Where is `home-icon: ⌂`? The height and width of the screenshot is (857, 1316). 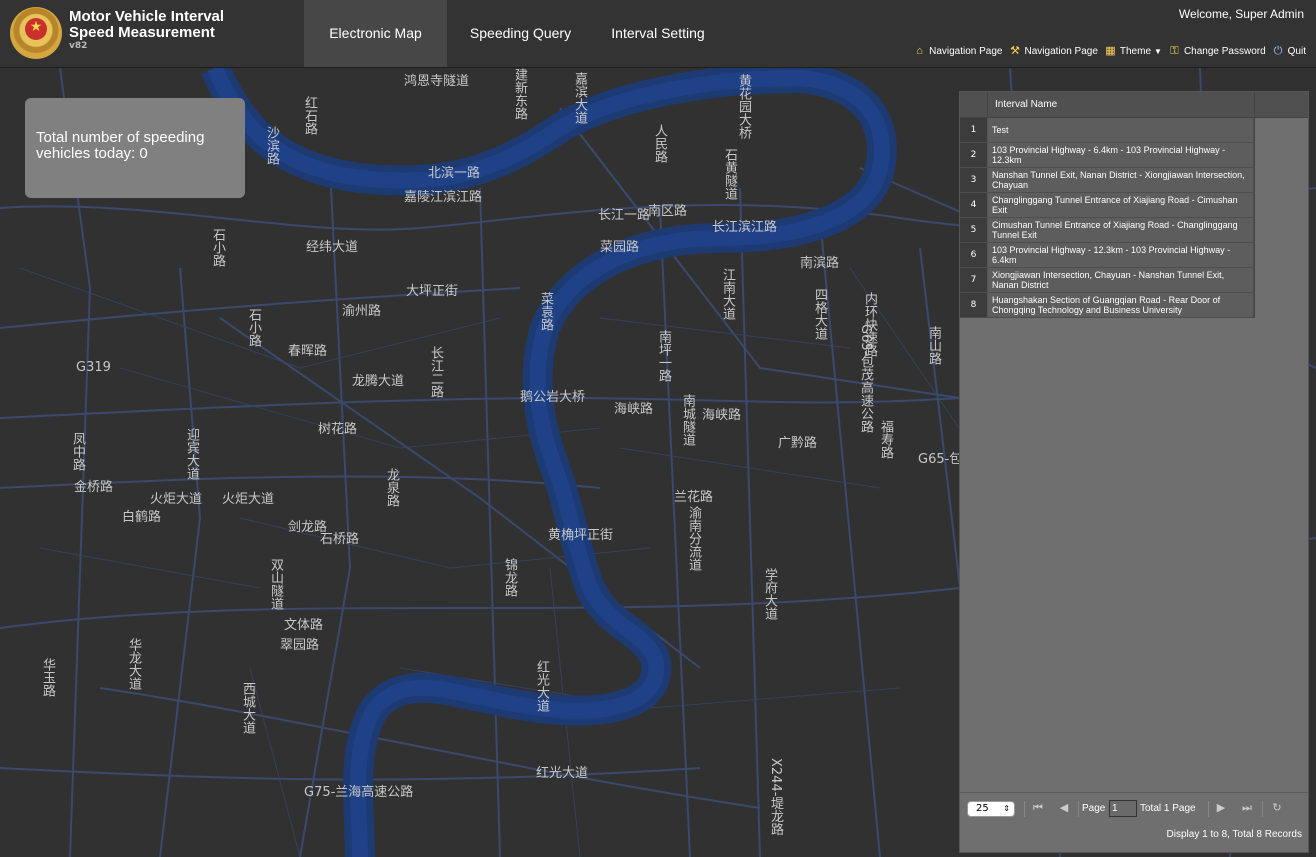 home-icon: ⌂ is located at coordinates (919, 50).